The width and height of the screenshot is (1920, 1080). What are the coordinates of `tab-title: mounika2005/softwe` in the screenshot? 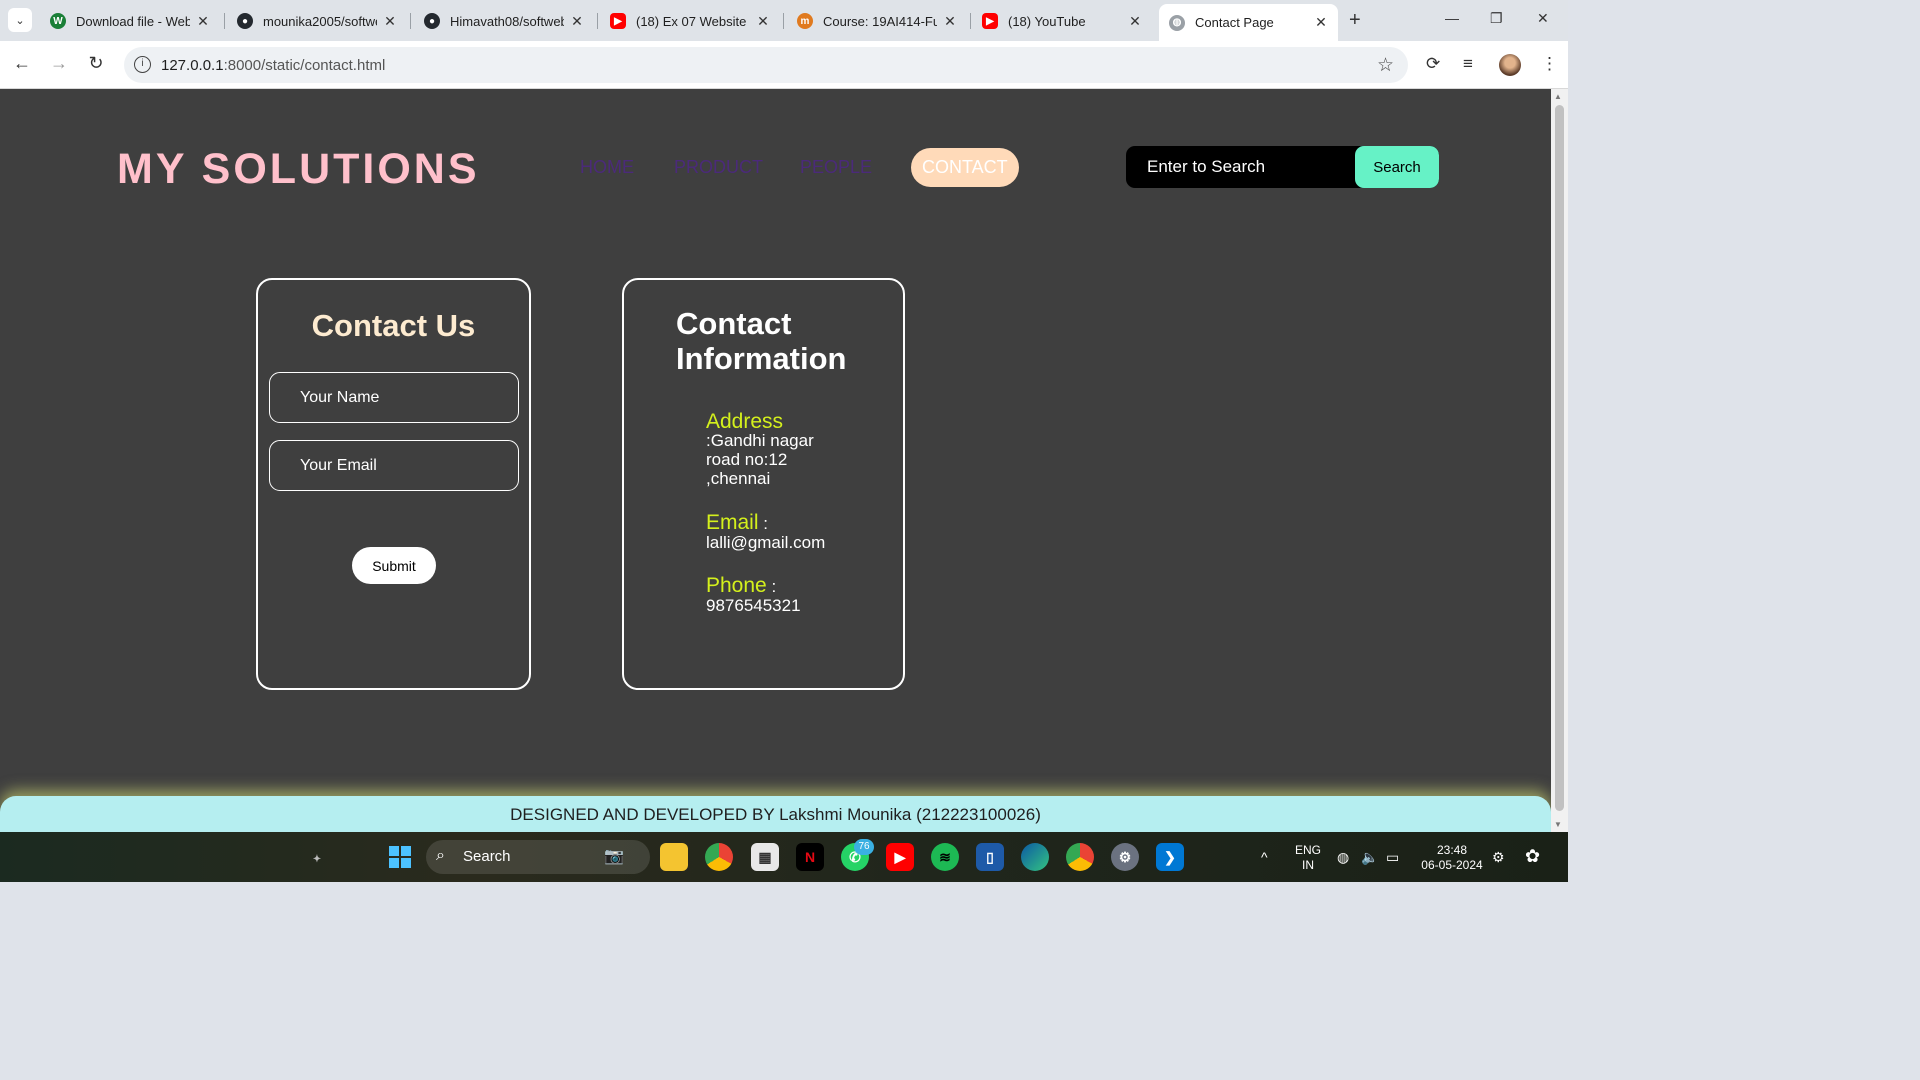 It's located at (320, 21).